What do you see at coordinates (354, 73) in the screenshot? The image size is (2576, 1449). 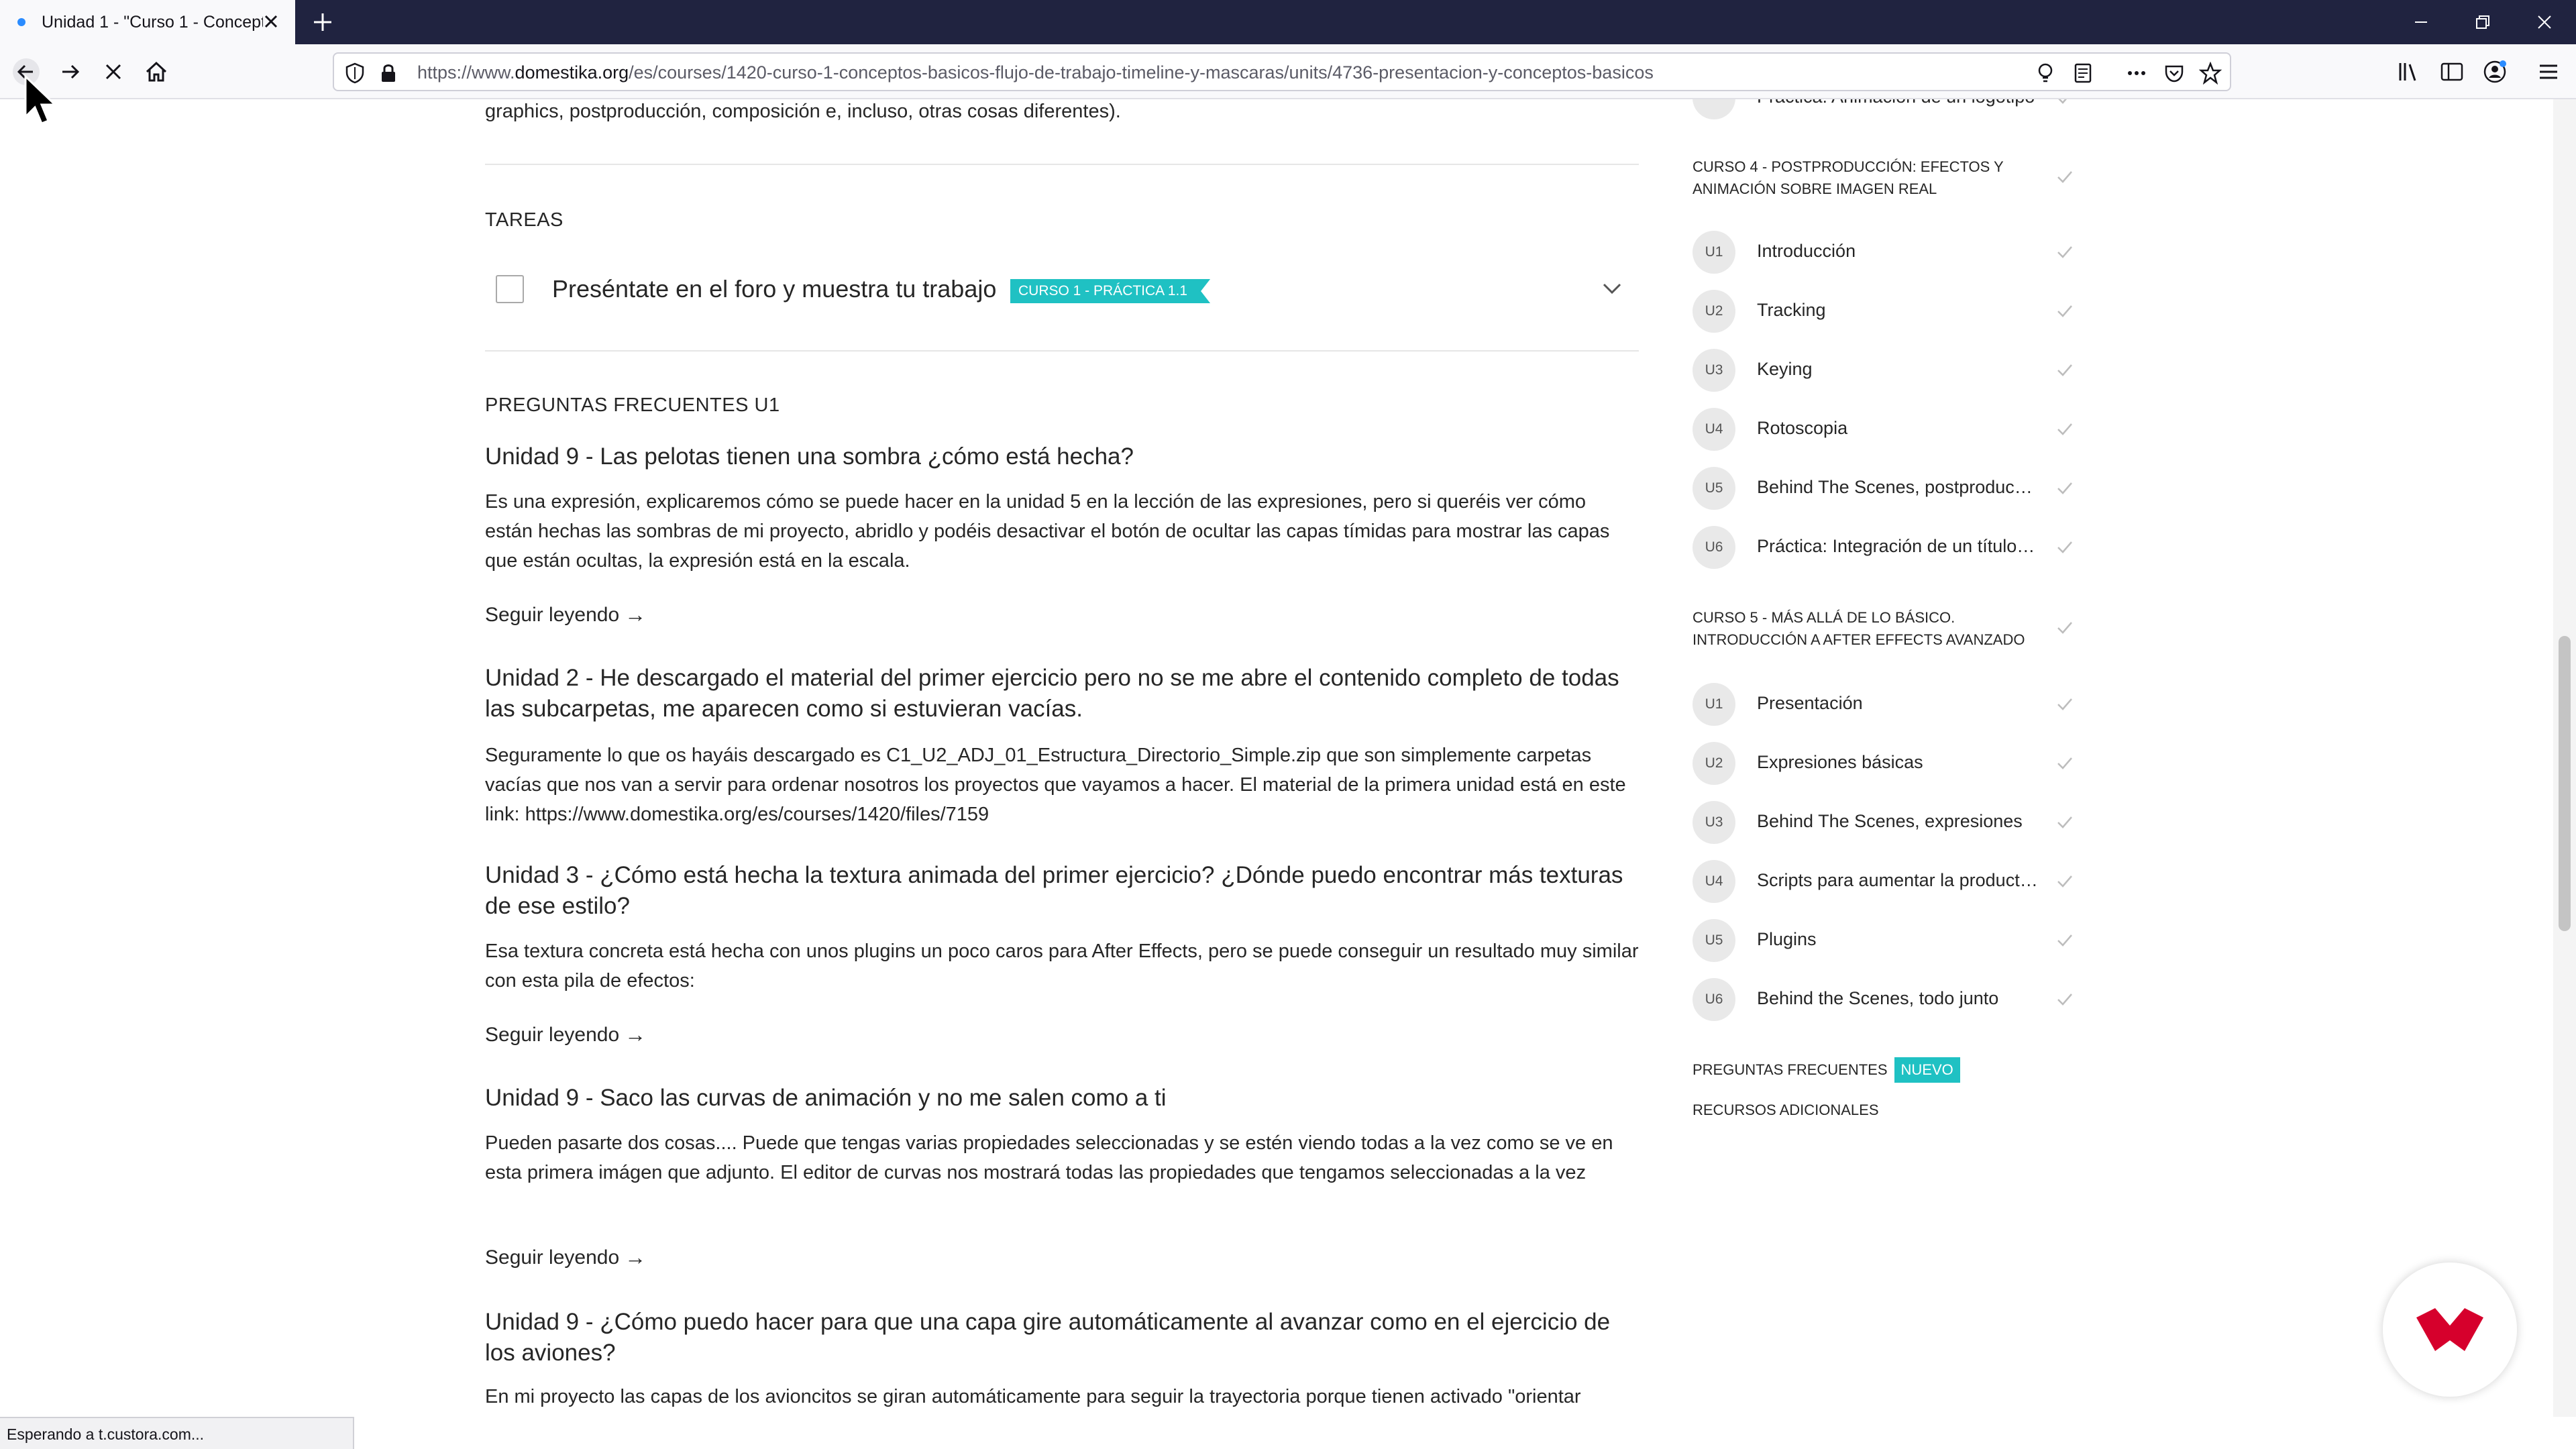 I see `shield-icon` at bounding box center [354, 73].